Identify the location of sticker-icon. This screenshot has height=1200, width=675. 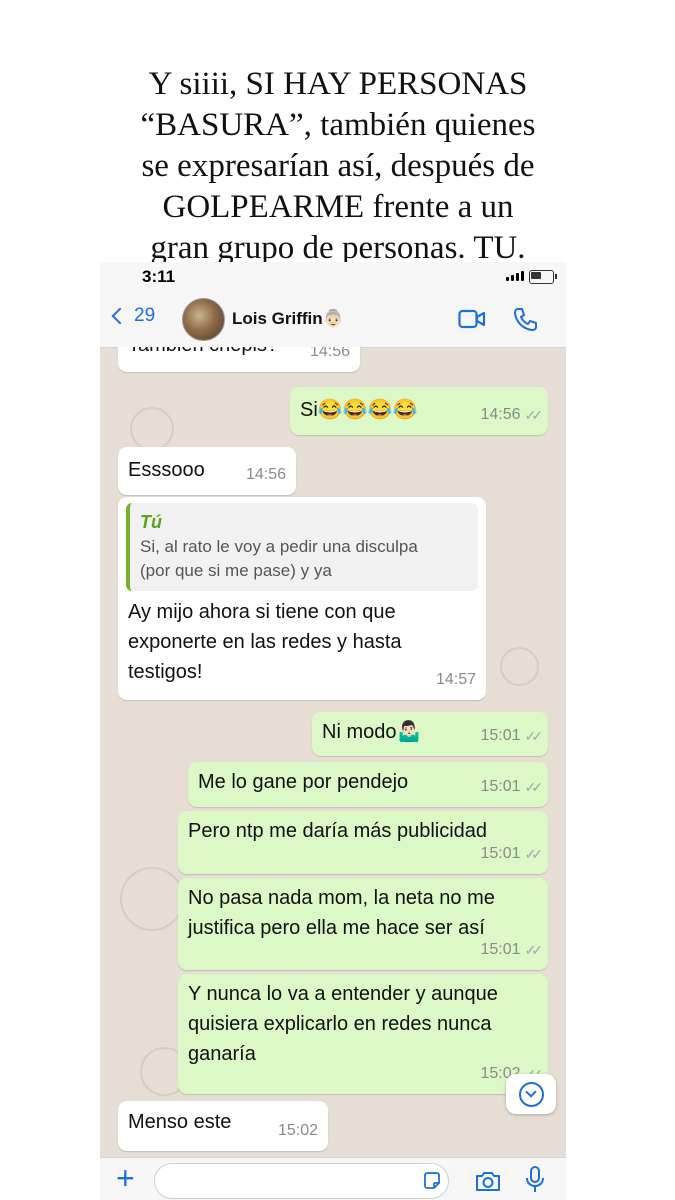
(432, 1181).